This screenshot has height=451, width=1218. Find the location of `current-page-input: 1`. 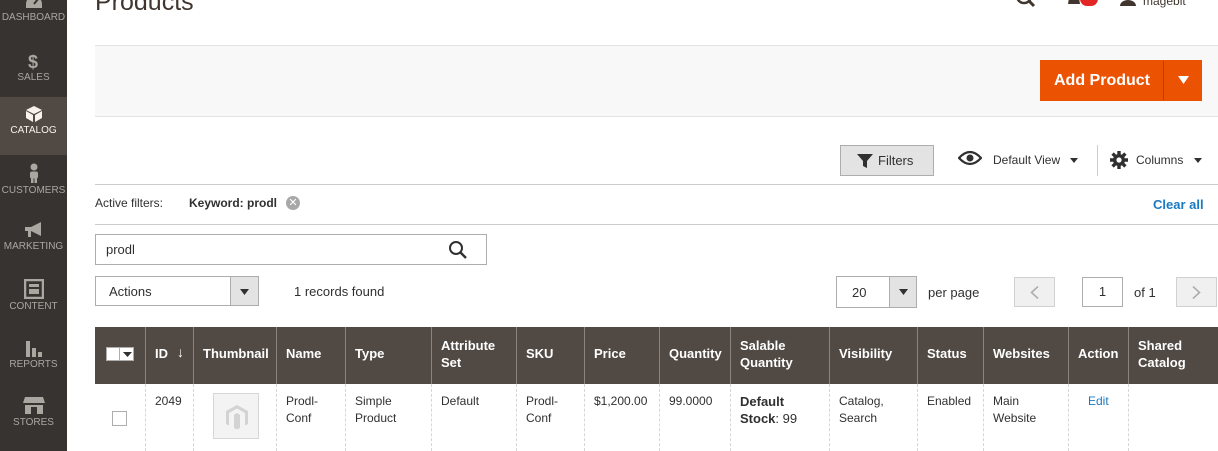

current-page-input: 1 is located at coordinates (1102, 292).